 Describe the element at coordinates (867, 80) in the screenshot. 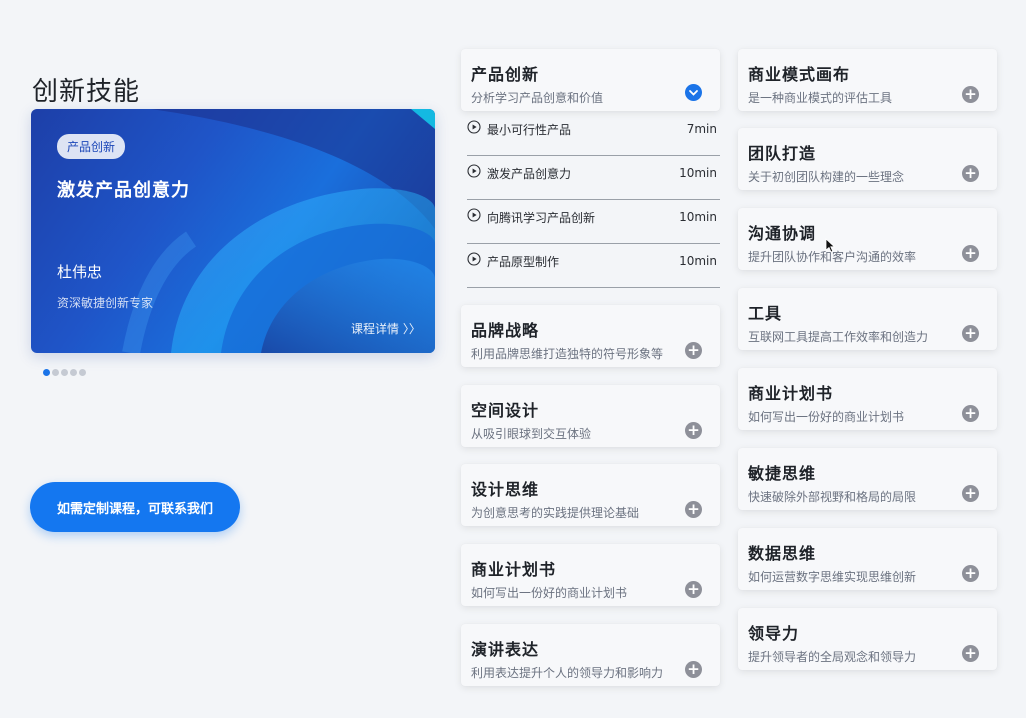

I see `course-card: 商业模式画布 是一种商业模式的评估工具 +` at that location.